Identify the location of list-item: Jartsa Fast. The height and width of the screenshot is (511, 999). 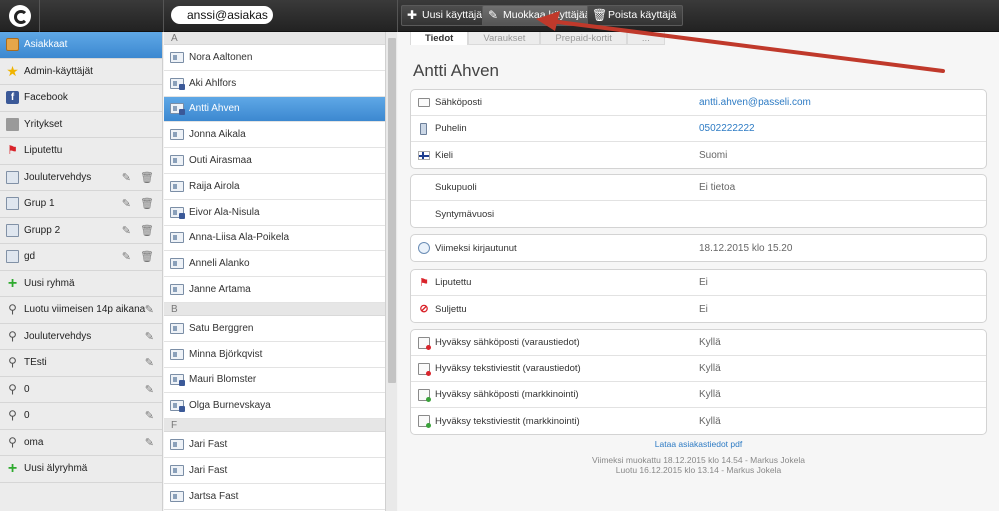
(274, 497).